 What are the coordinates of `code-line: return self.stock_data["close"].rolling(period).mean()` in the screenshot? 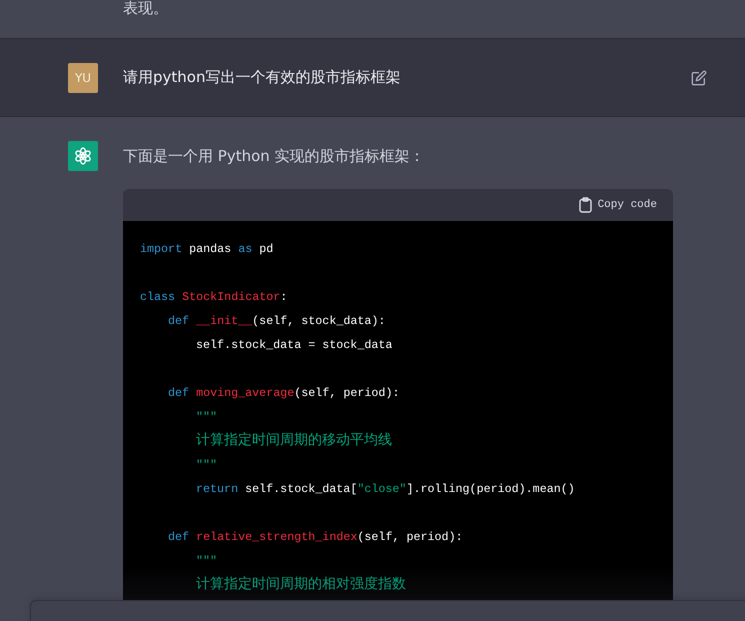 It's located at (385, 489).